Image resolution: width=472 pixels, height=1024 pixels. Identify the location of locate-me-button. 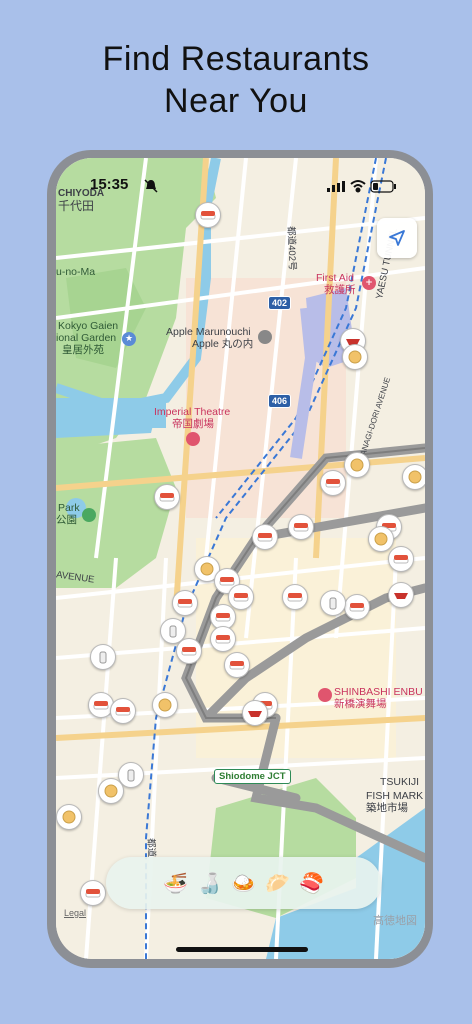
(397, 238).